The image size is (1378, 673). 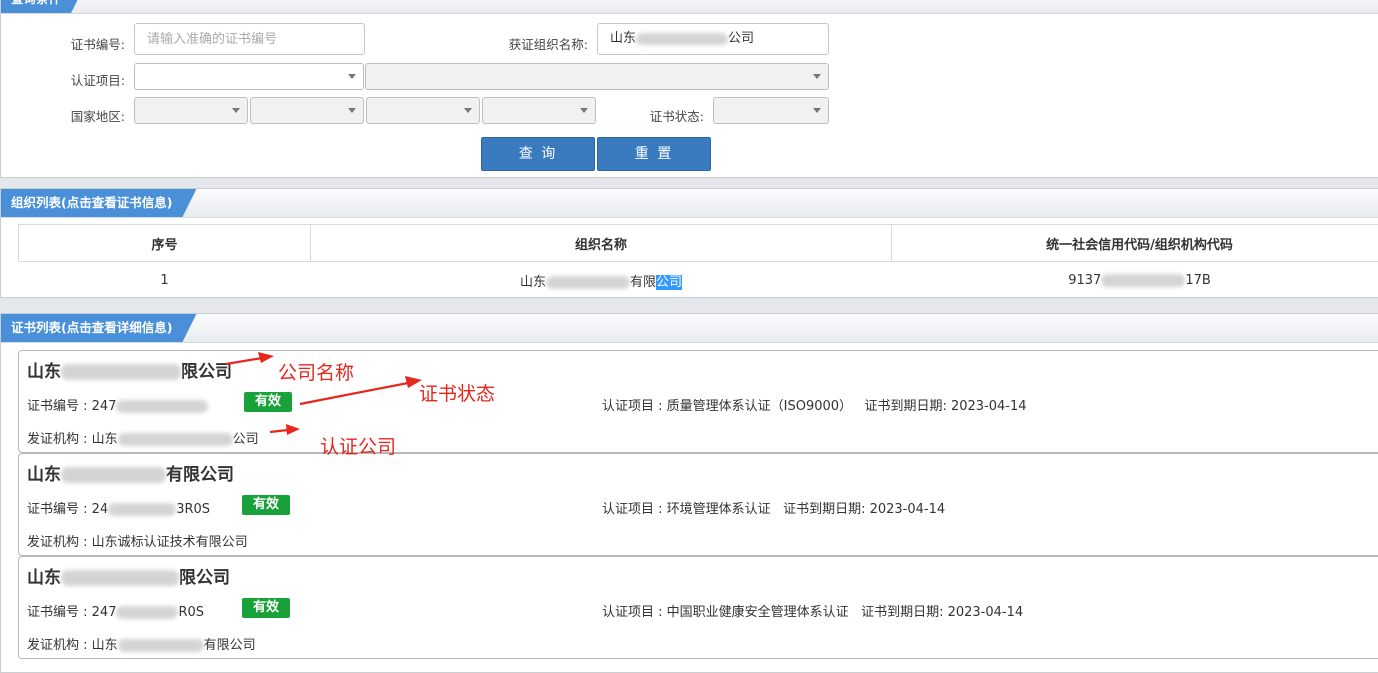 I want to click on col-index: 序号, so click(x=165, y=243).